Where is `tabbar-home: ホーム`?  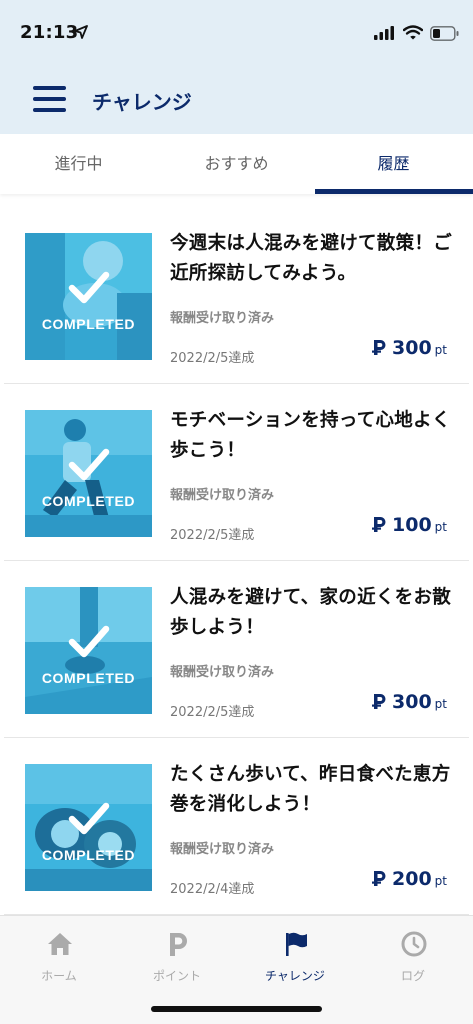 tabbar-home: ホーム is located at coordinates (59, 956).